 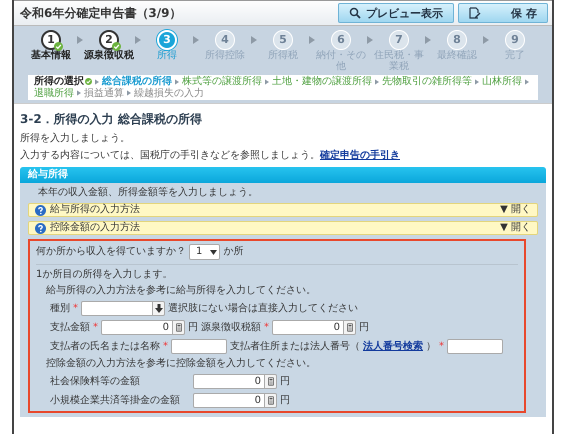 What do you see at coordinates (105, 275) in the screenshot?
I see `entry-title: 1か所目の所得を入力します。` at bounding box center [105, 275].